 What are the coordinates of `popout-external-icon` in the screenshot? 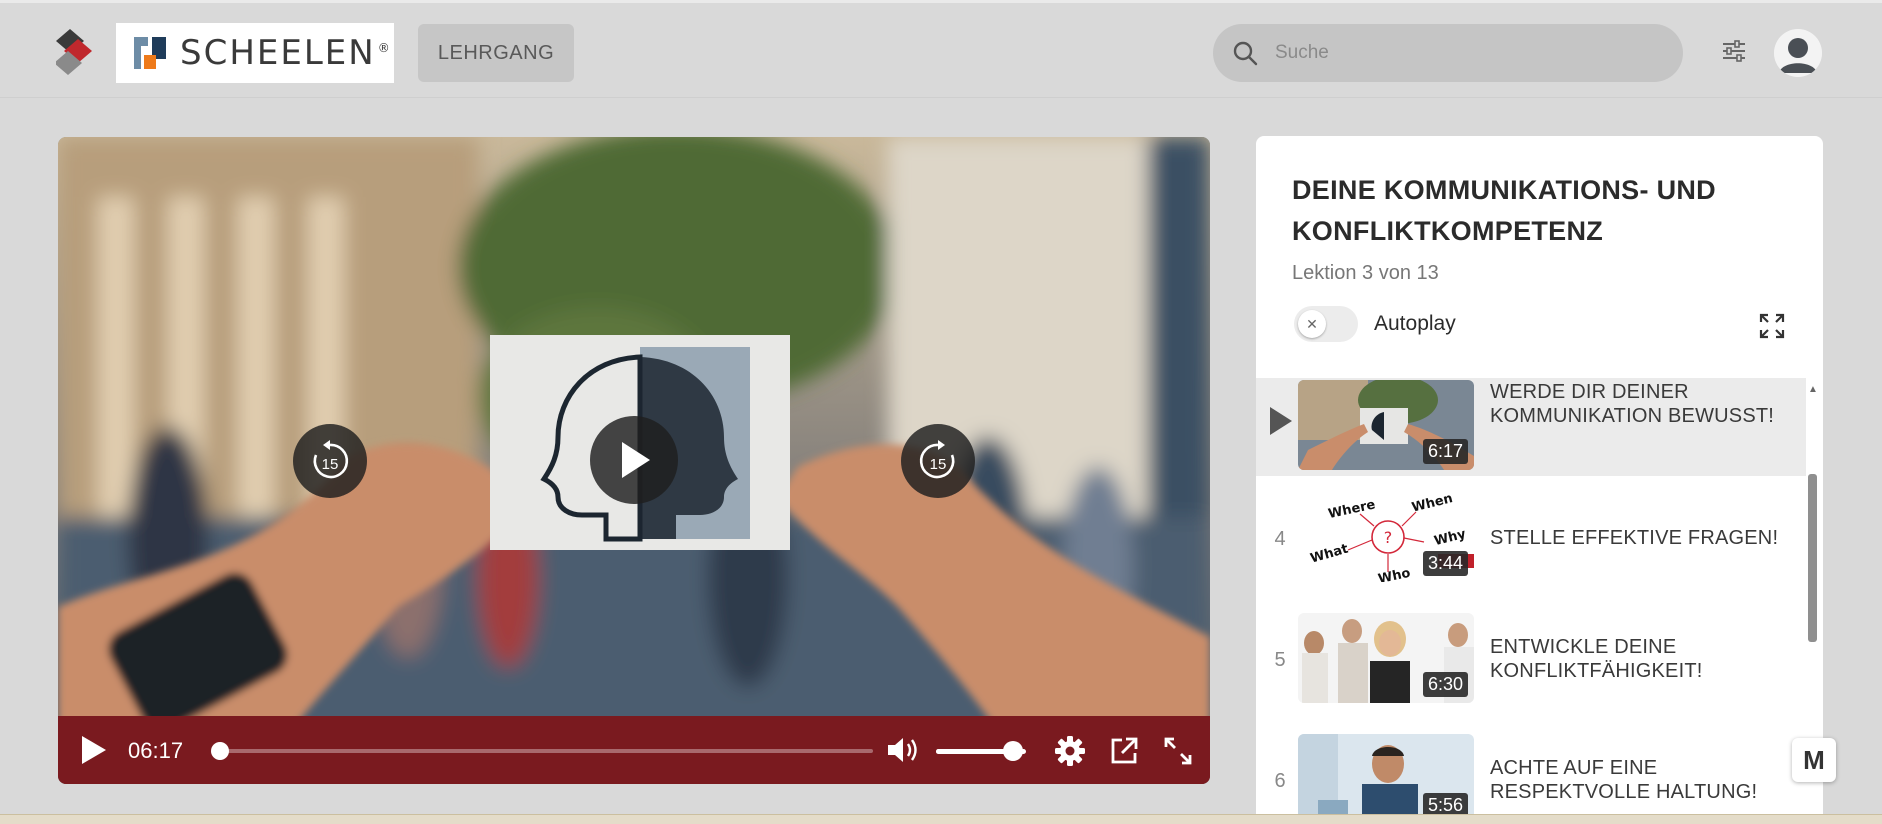 It's located at (1124, 751).